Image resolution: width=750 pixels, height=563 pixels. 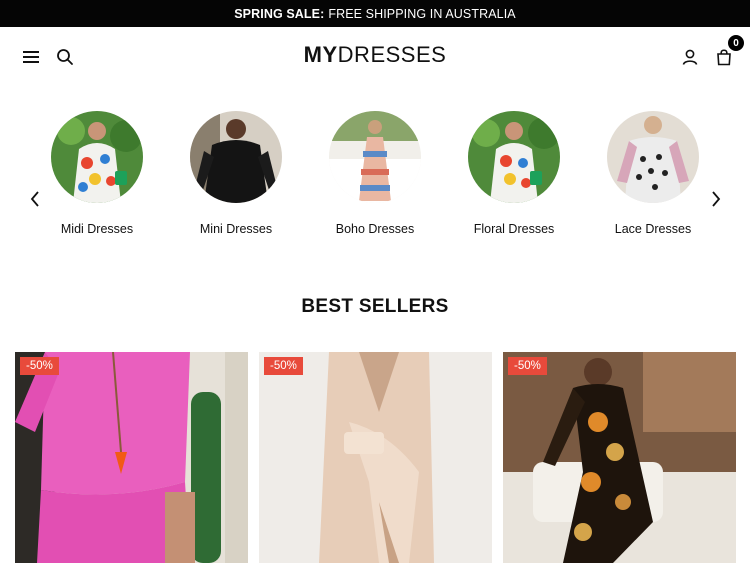 I want to click on category-label: Mini Dresses, so click(x=236, y=229).